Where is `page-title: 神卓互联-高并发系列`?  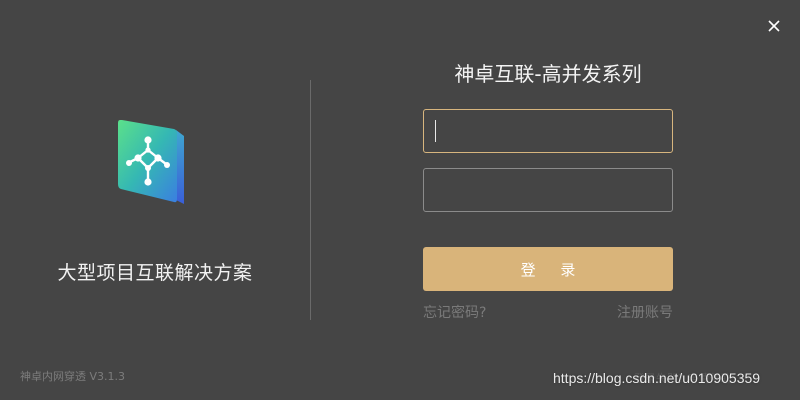
page-title: 神卓互联-高并发系列 is located at coordinates (548, 74).